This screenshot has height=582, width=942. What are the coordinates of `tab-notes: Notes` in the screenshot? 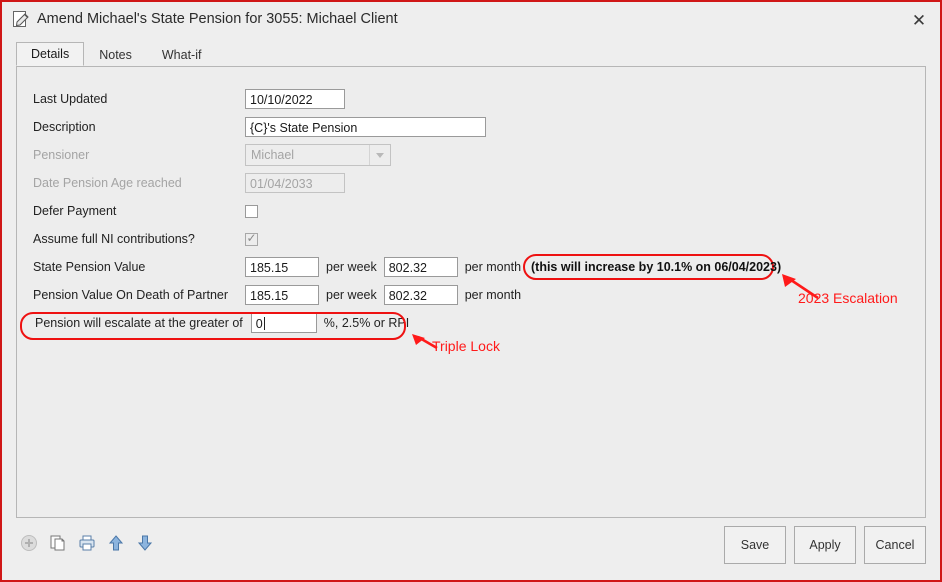 It's located at (115, 54).